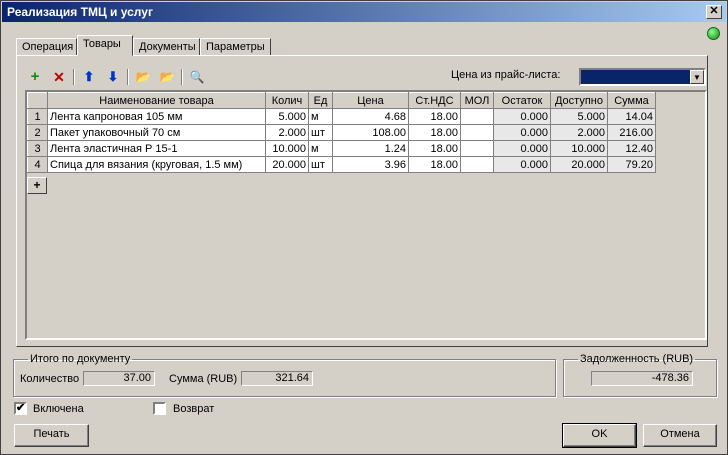 Image resolution: width=728 pixels, height=455 pixels. I want to click on header-qty: Колич, so click(287, 100).